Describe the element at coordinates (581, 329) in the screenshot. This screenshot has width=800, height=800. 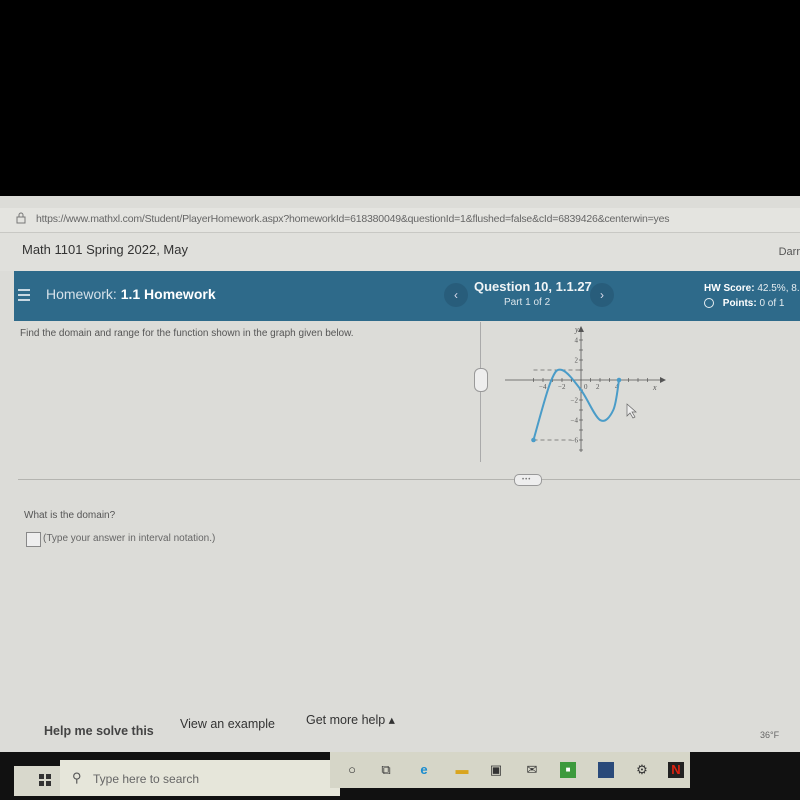
I see `y-axis-arrow-icon` at that location.